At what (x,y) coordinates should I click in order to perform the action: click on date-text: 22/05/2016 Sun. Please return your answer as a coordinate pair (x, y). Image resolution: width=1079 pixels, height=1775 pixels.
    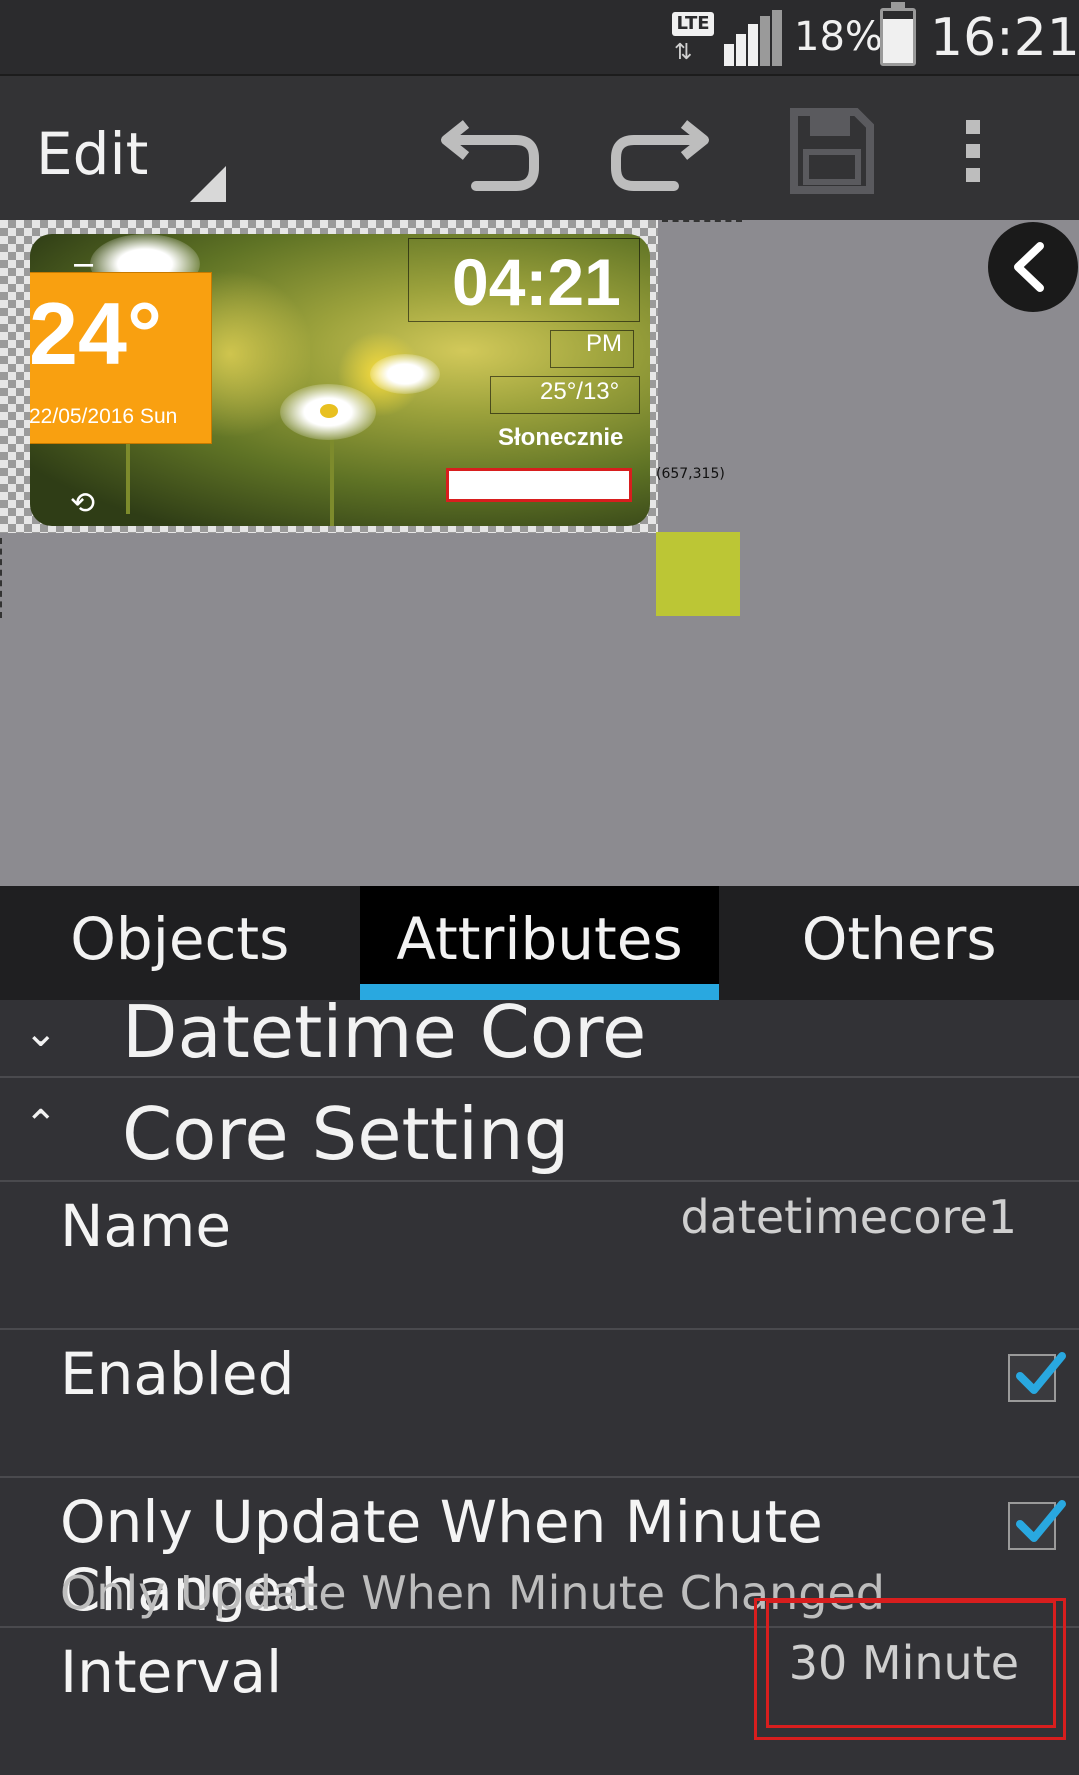
    Looking at the image, I should click on (104, 416).